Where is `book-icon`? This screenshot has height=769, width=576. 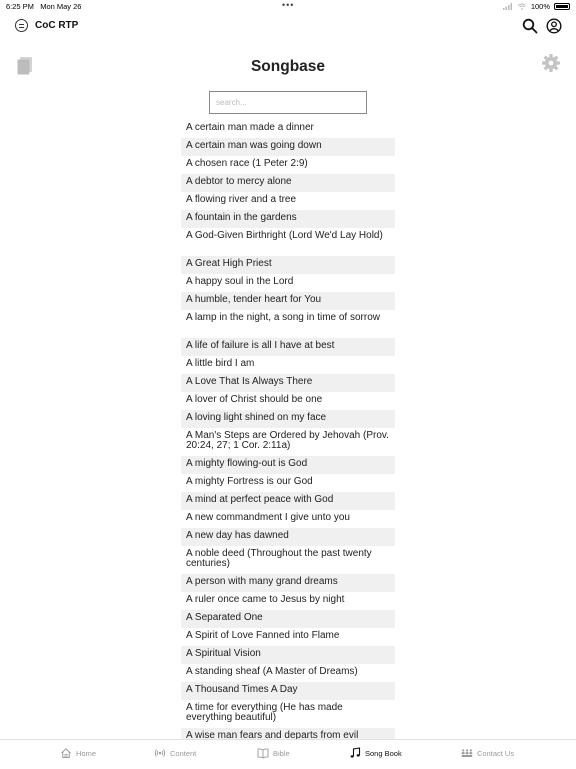
book-icon is located at coordinates (263, 753).